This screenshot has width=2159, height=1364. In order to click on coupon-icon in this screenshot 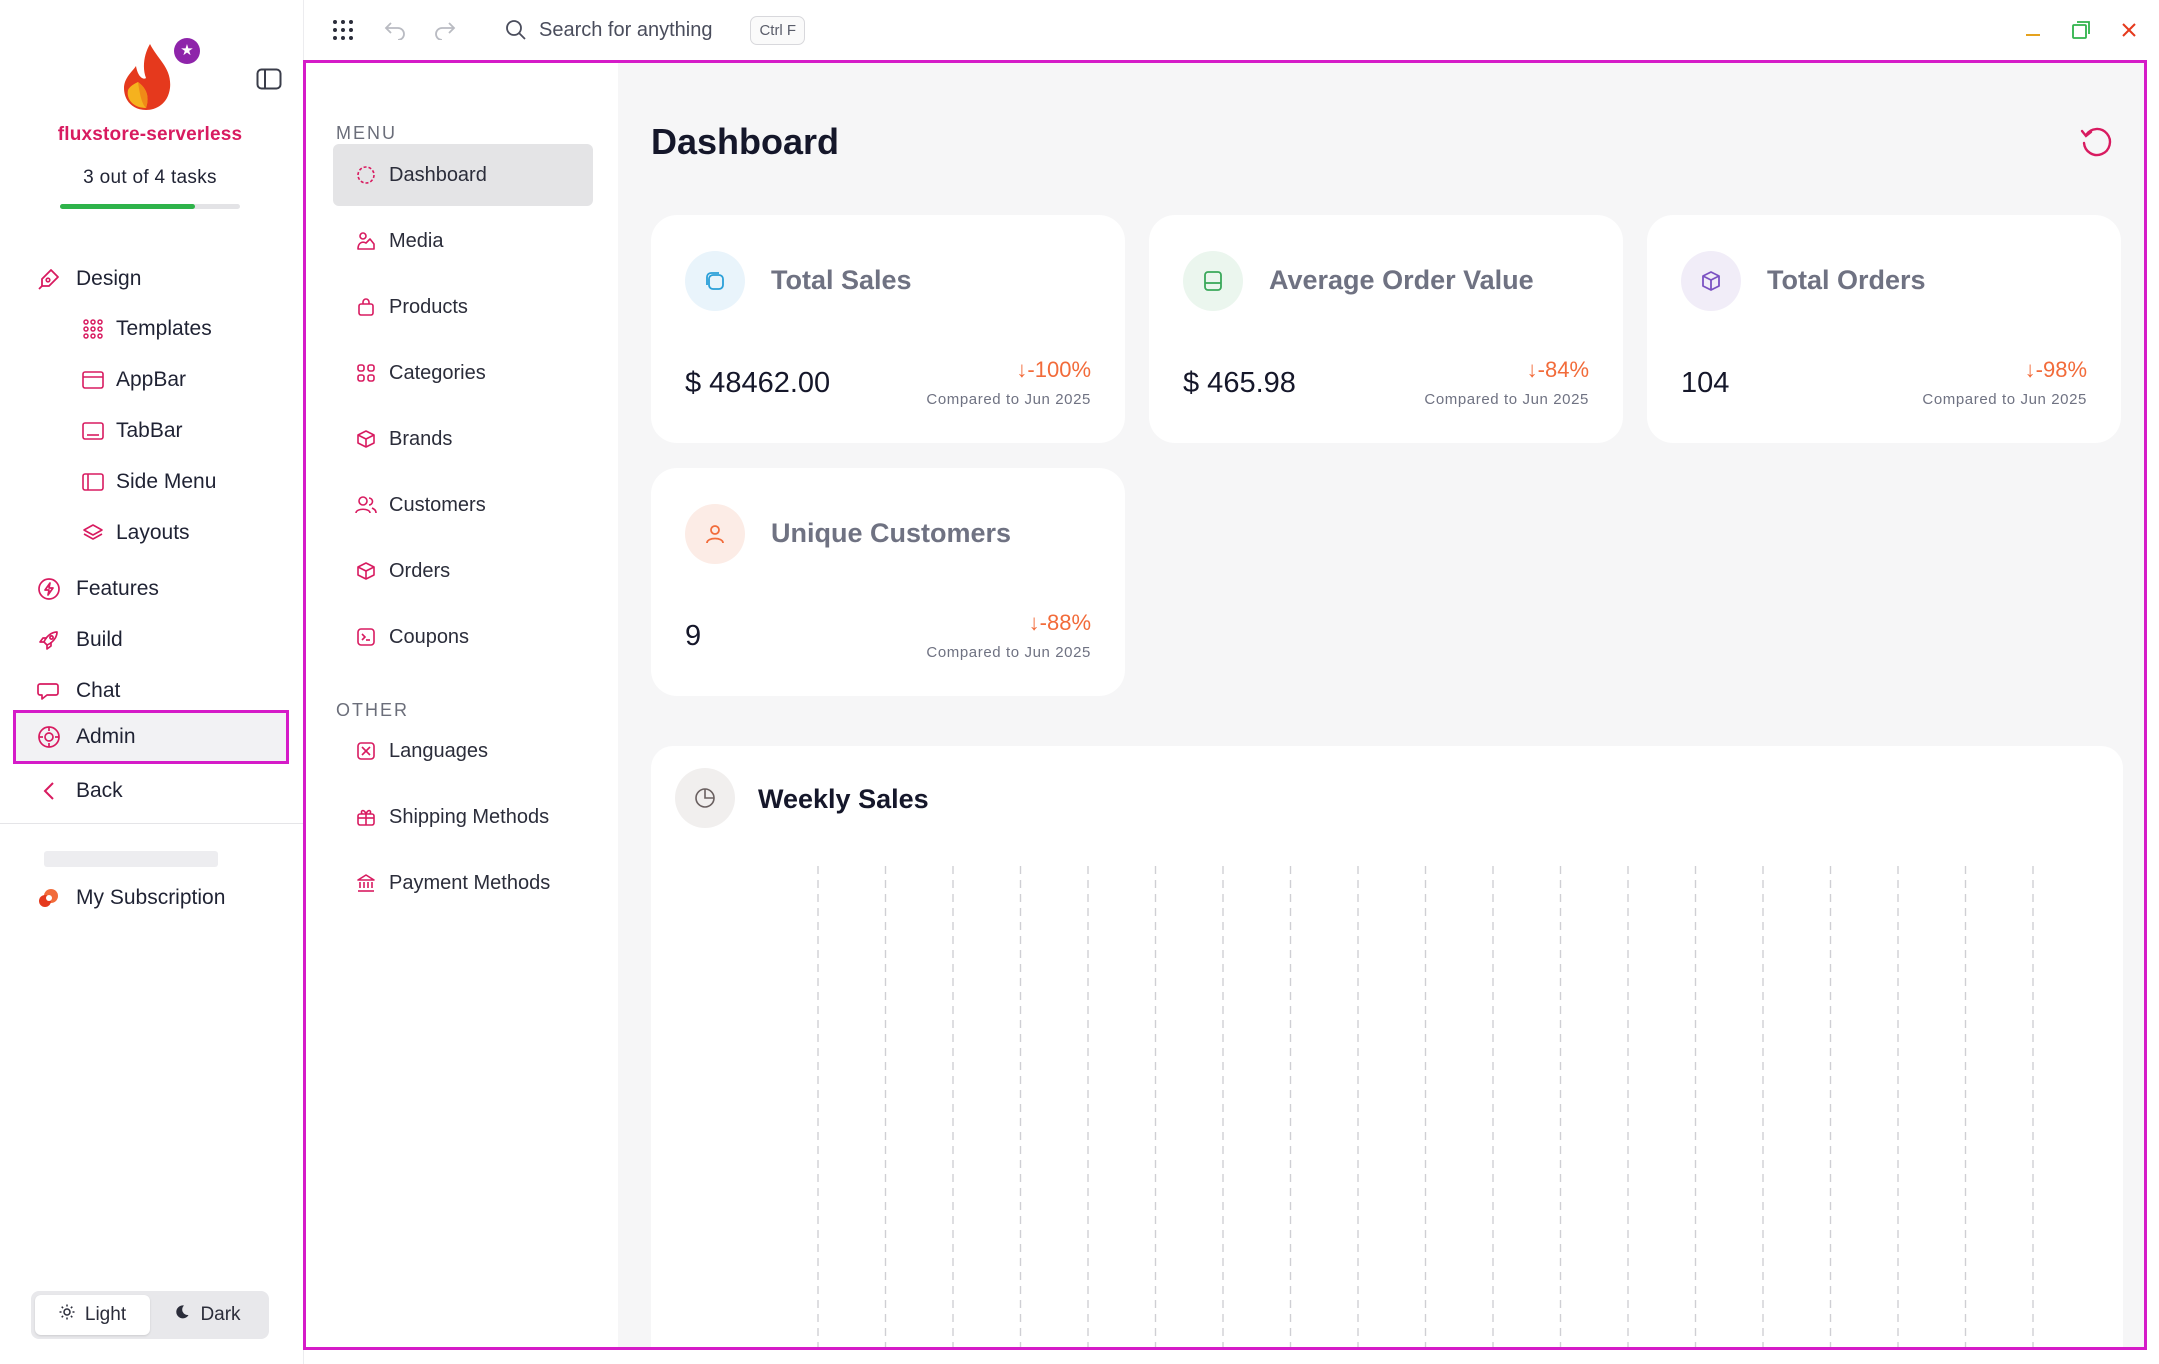, I will do `click(366, 637)`.